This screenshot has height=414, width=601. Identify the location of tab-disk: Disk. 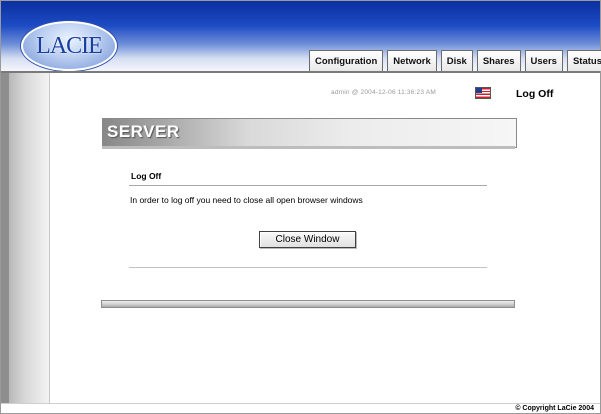
(456, 60).